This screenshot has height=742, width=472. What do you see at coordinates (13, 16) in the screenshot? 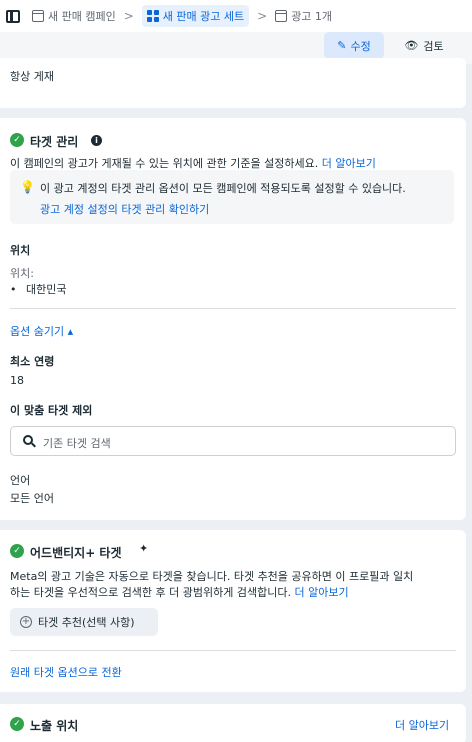
I see `panel-toggle-icon` at bounding box center [13, 16].